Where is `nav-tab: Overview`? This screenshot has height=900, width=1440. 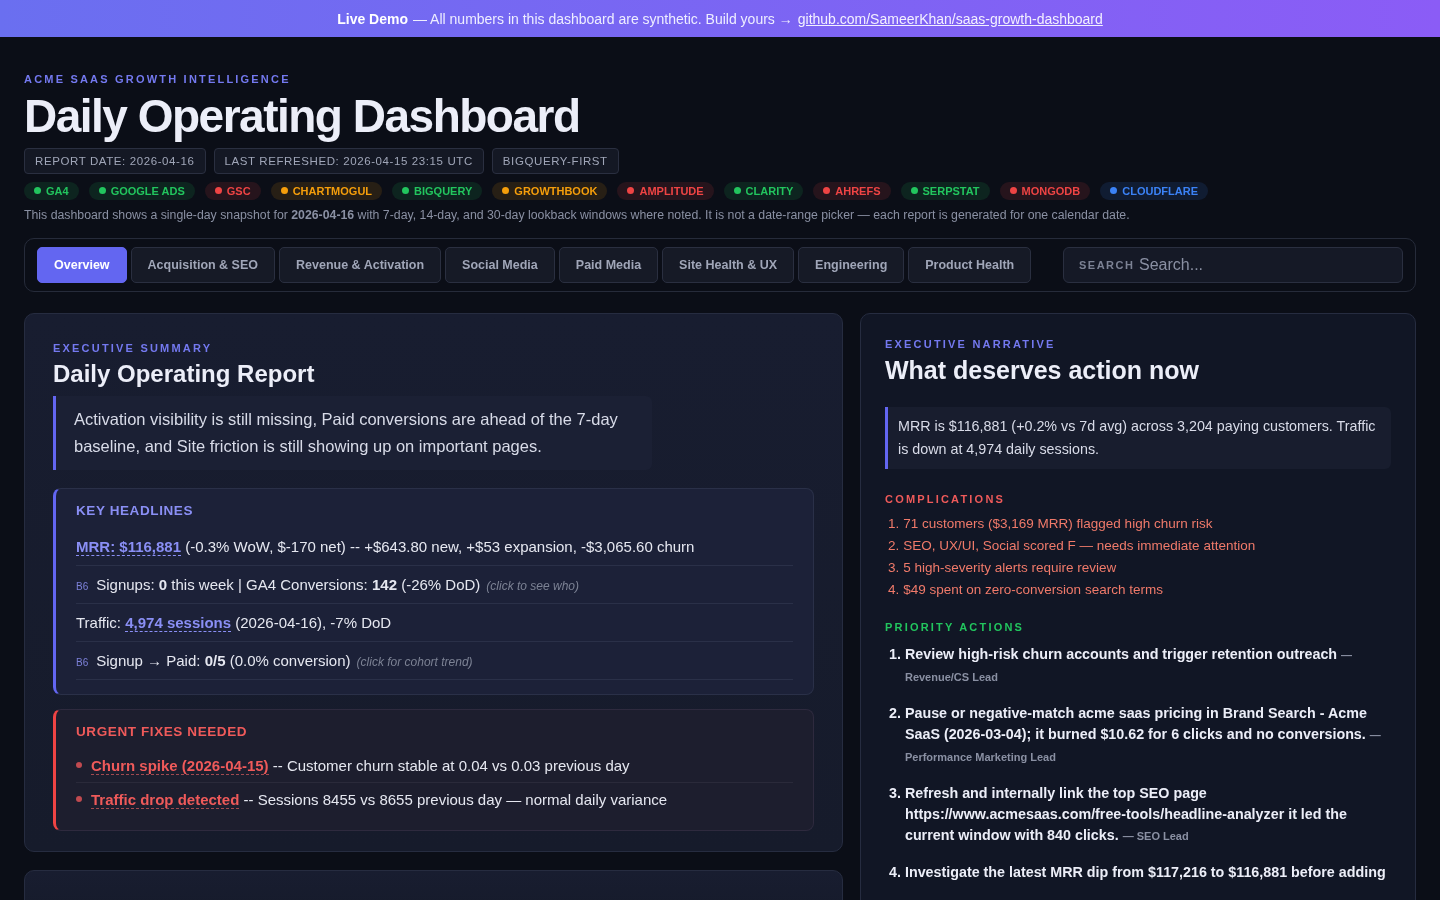 nav-tab: Overview is located at coordinates (82, 264).